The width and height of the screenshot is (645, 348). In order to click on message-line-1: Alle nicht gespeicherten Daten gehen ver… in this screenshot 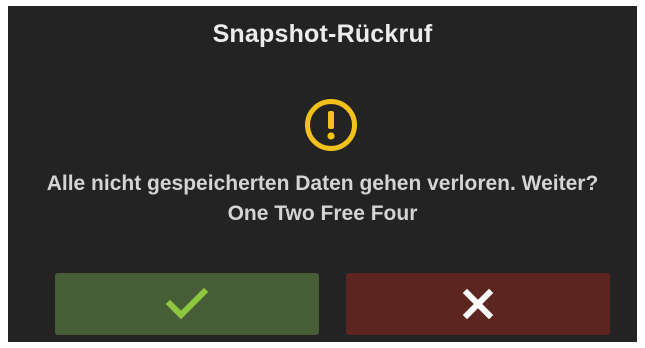, I will do `click(322, 183)`.